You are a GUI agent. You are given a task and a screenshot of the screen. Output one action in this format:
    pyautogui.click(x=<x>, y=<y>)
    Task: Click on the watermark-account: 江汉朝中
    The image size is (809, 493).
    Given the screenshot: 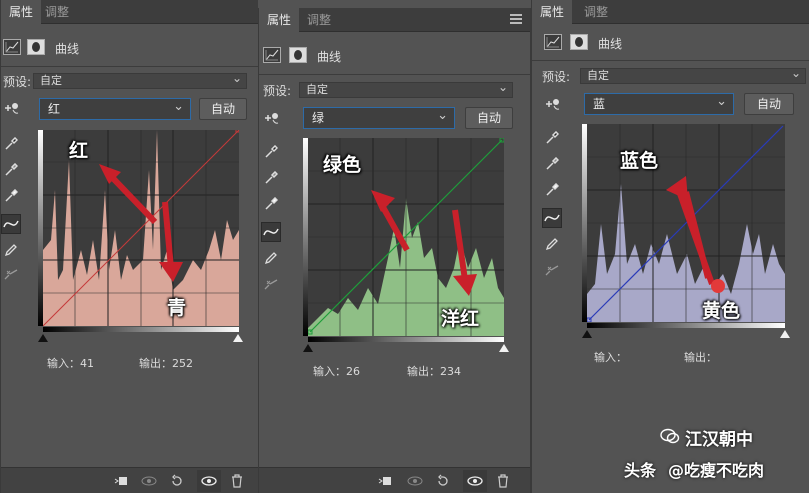 What is the action you would take?
    pyautogui.click(x=719, y=440)
    